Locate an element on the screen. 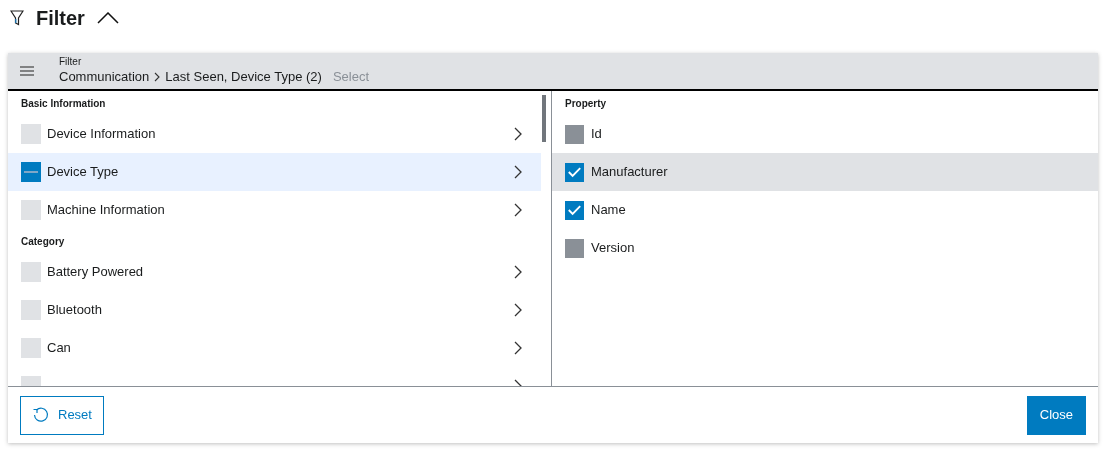 The width and height of the screenshot is (1108, 454). page-title: Filter is located at coordinates (60, 18).